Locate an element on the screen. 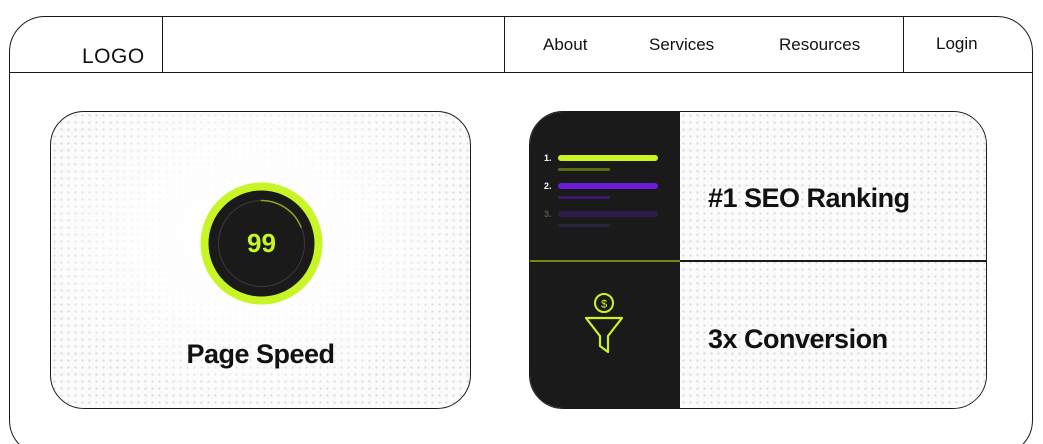  rank-number: 2. is located at coordinates (548, 186).